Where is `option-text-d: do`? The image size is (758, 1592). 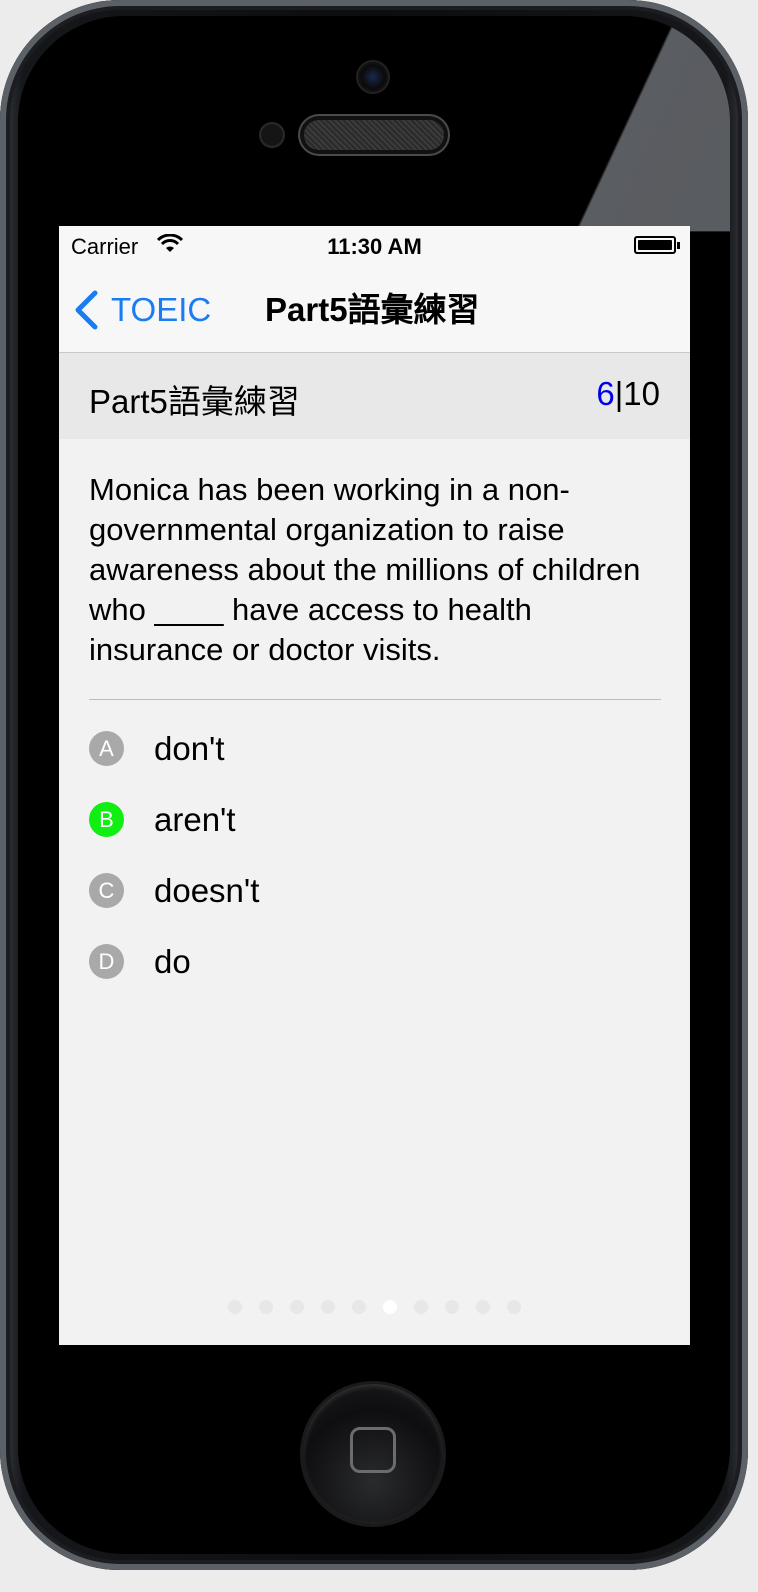
option-text-d: do is located at coordinates (172, 961).